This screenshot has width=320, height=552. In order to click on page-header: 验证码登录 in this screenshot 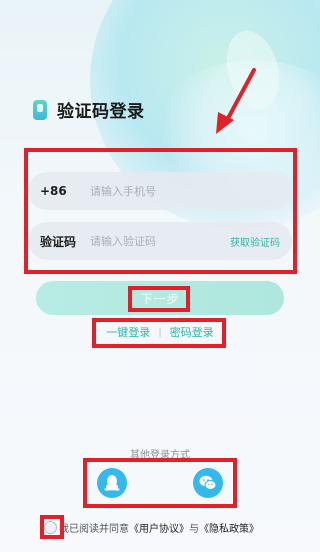, I will do `click(89, 109)`.